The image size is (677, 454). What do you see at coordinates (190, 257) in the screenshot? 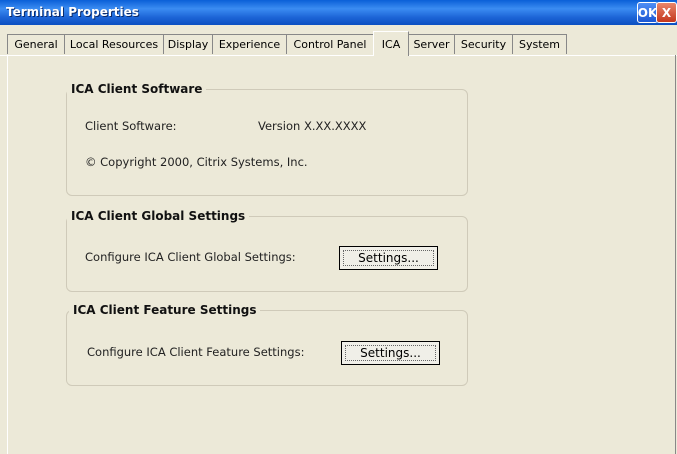
I see `configure-global-label: Configure ICA Client Global Settings:` at bounding box center [190, 257].